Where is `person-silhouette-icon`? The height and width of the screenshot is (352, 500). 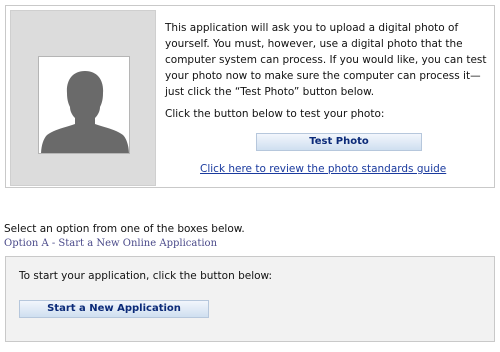 person-silhouette-icon is located at coordinates (84, 105).